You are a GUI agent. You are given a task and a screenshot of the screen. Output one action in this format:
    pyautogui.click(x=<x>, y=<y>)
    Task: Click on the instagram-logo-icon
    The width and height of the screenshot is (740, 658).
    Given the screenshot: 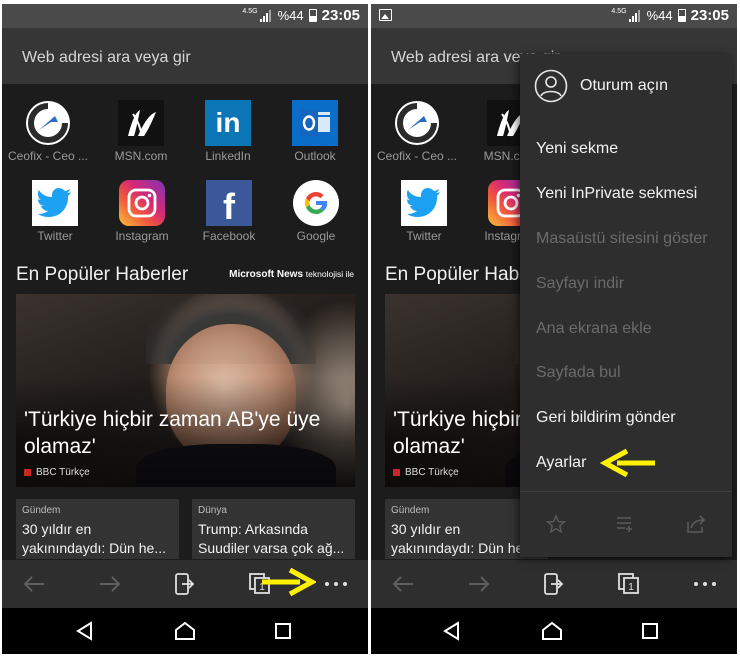 What is the action you would take?
    pyautogui.click(x=142, y=203)
    